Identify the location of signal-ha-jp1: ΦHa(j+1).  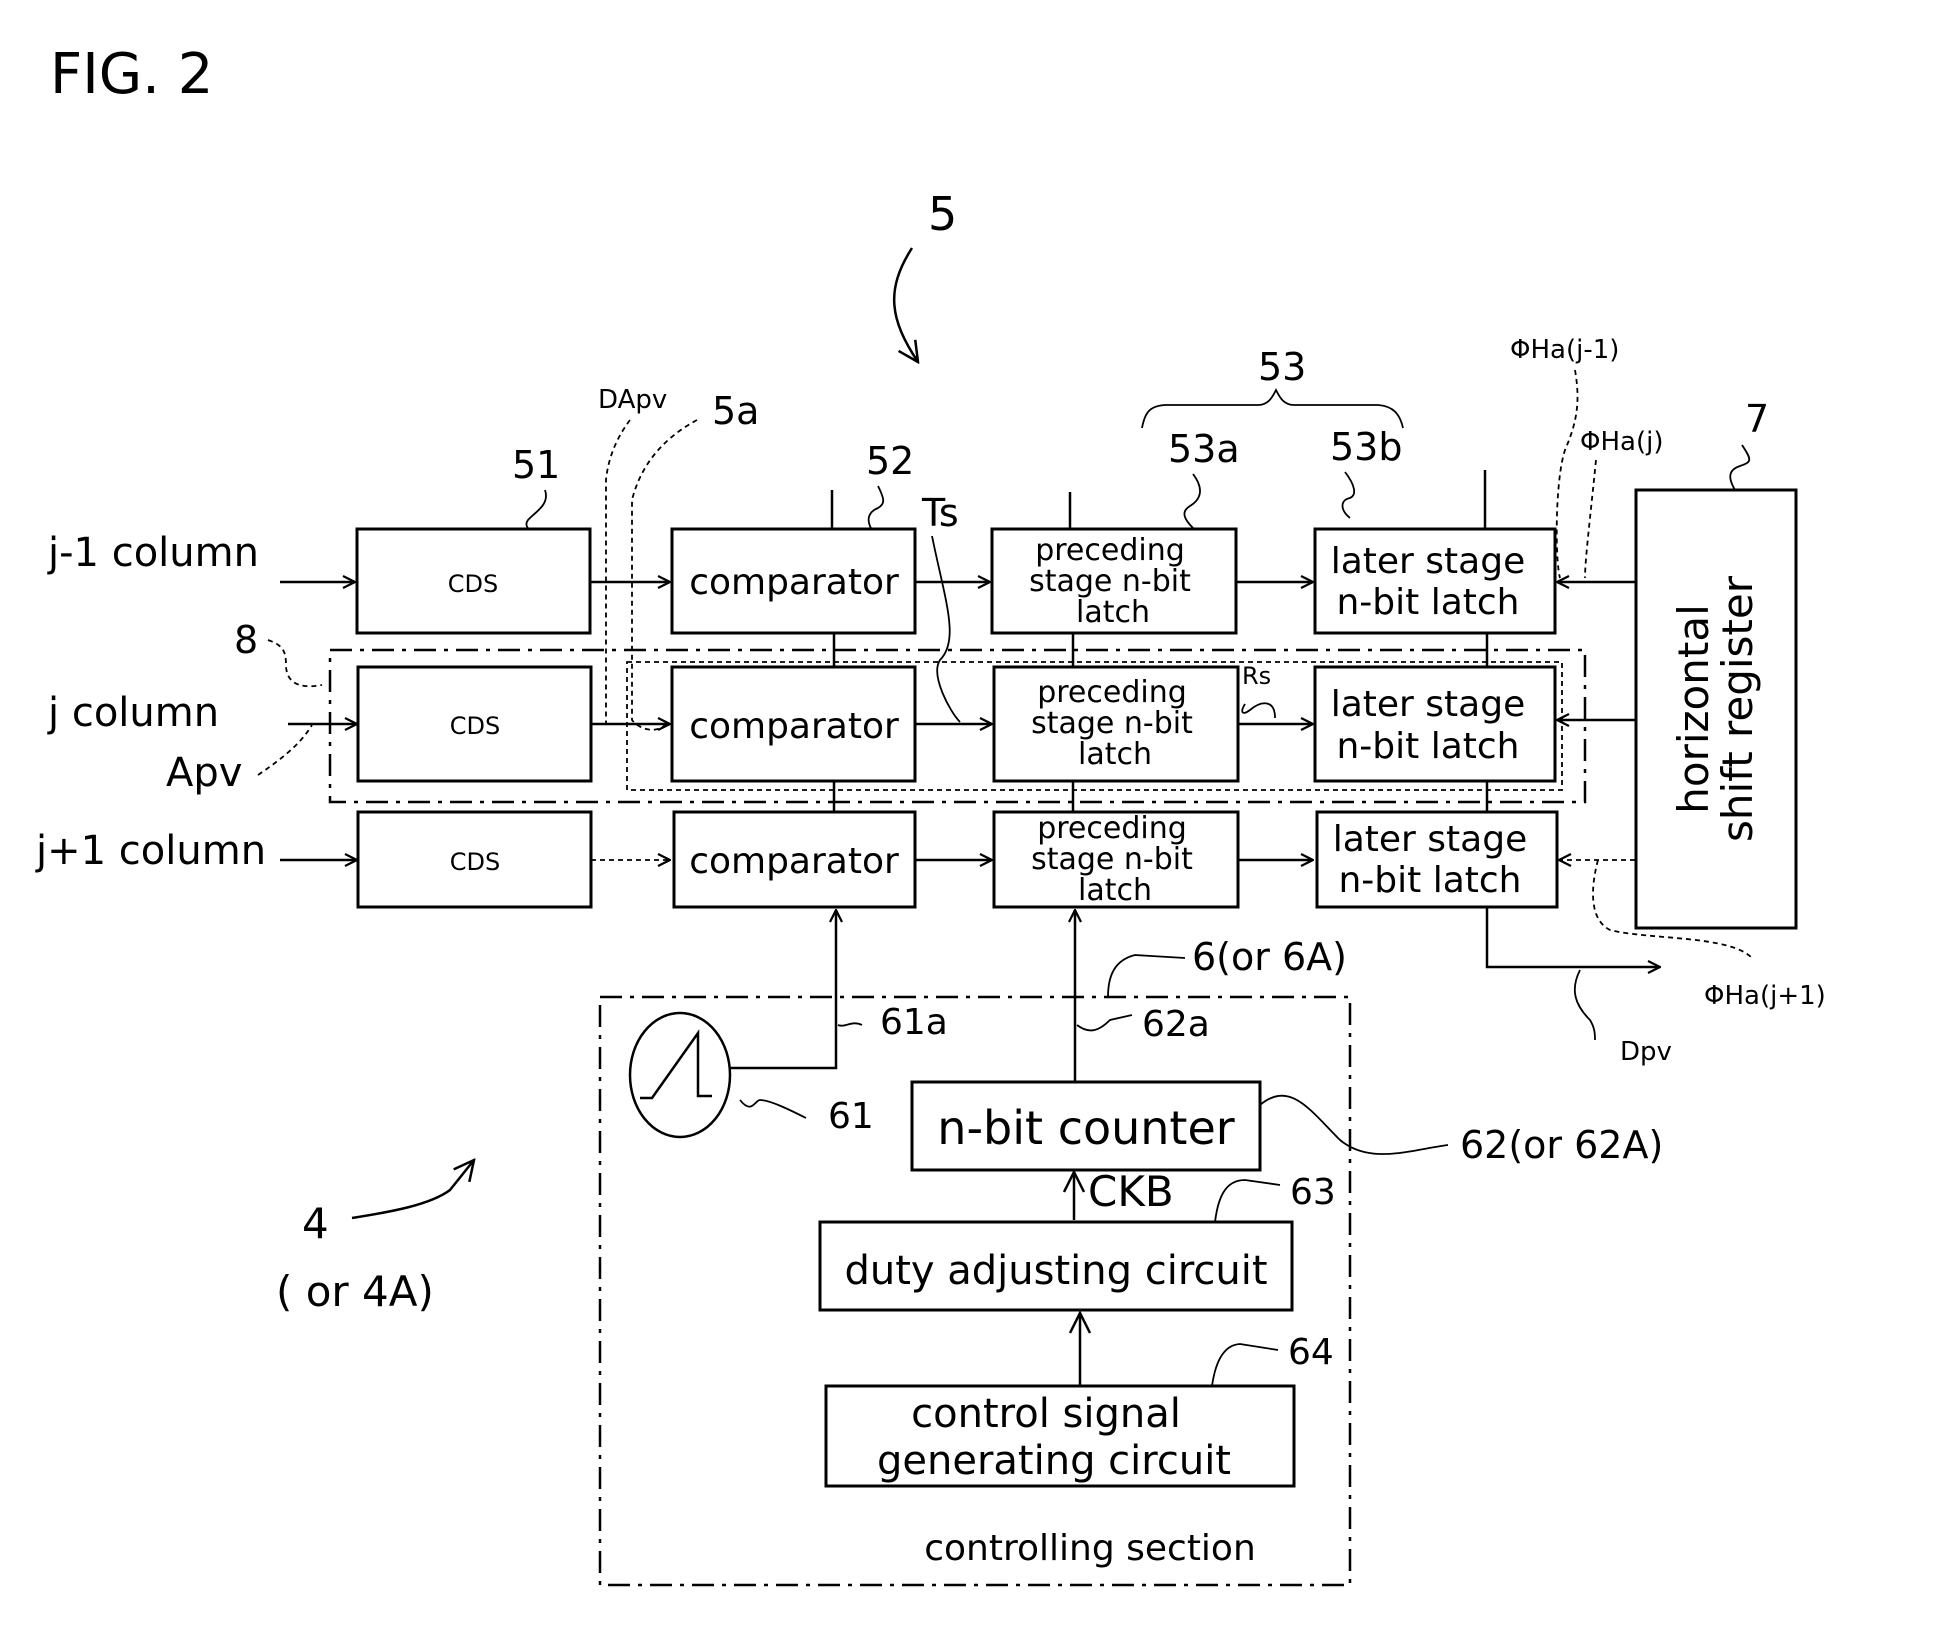
(1765, 996).